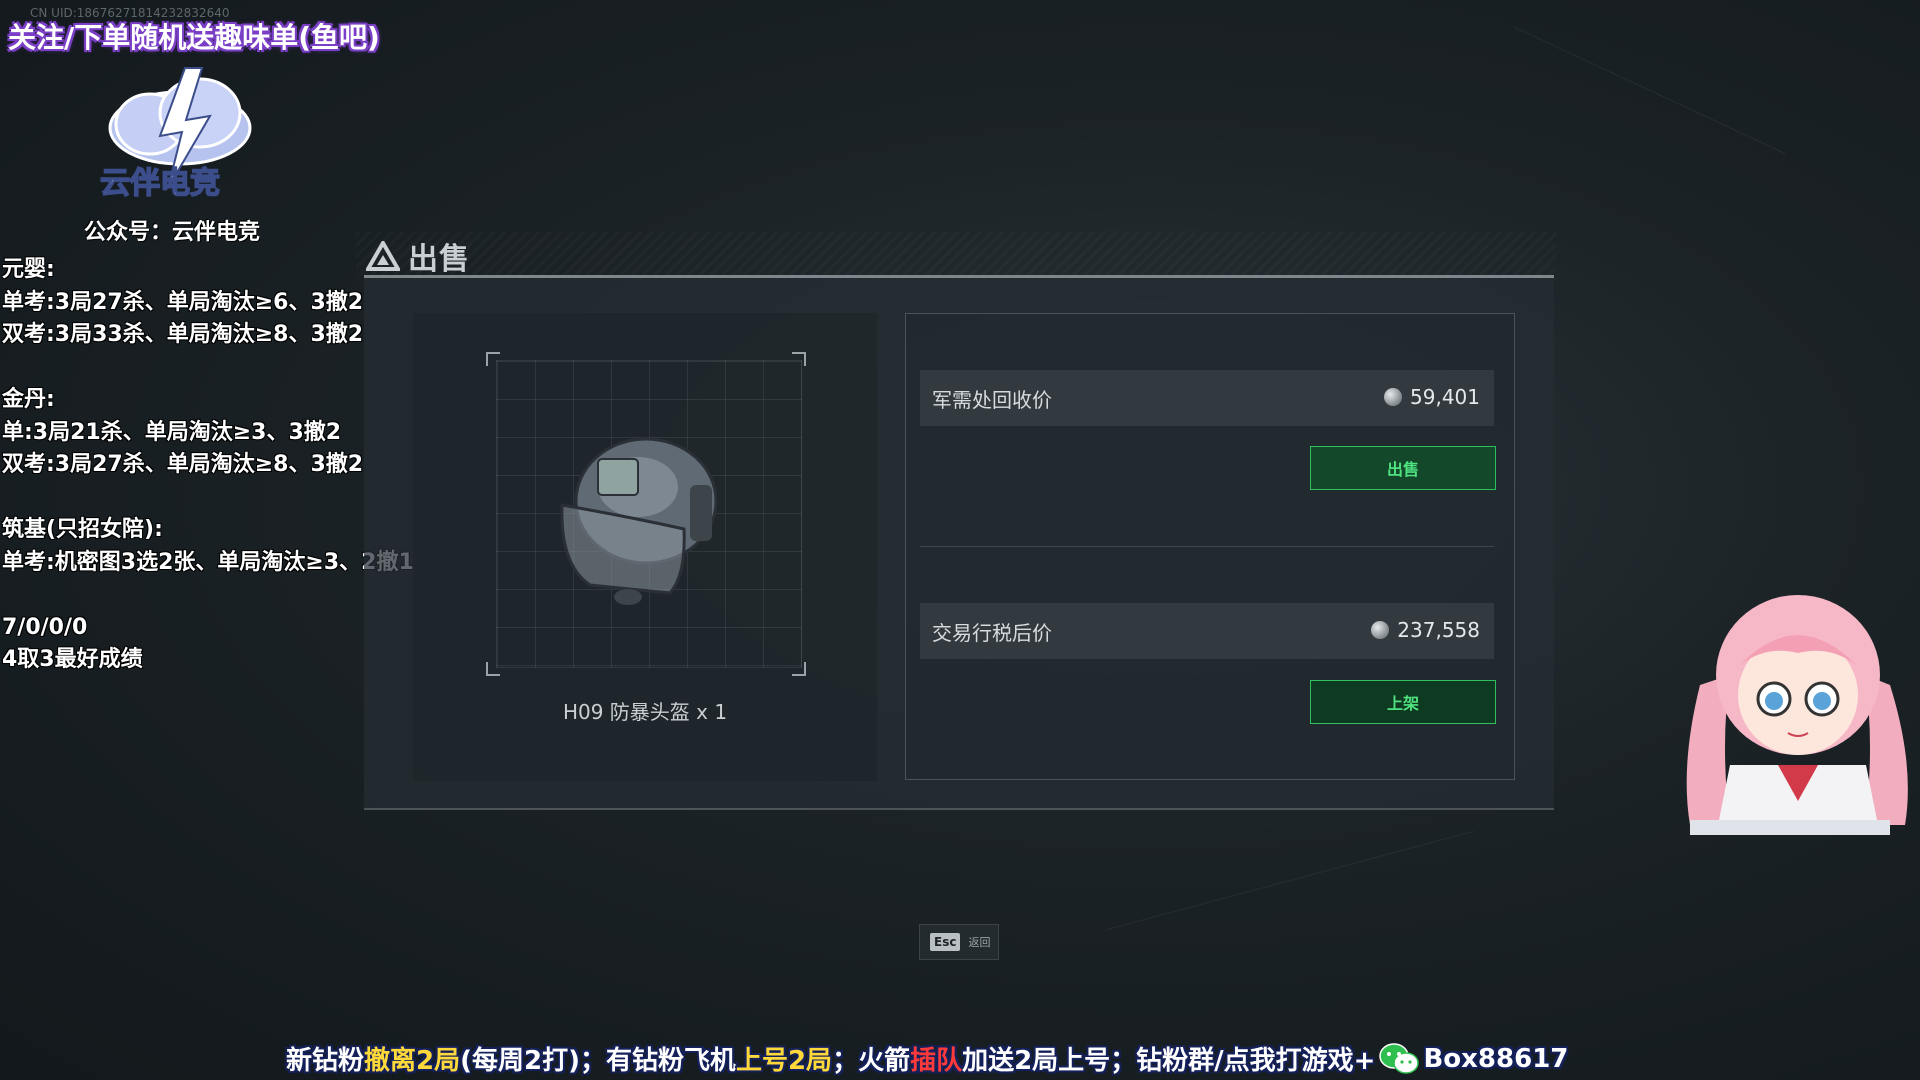 The width and height of the screenshot is (1920, 1080). Describe the element at coordinates (945, 942) in the screenshot. I see `esc-key: Esc` at that location.